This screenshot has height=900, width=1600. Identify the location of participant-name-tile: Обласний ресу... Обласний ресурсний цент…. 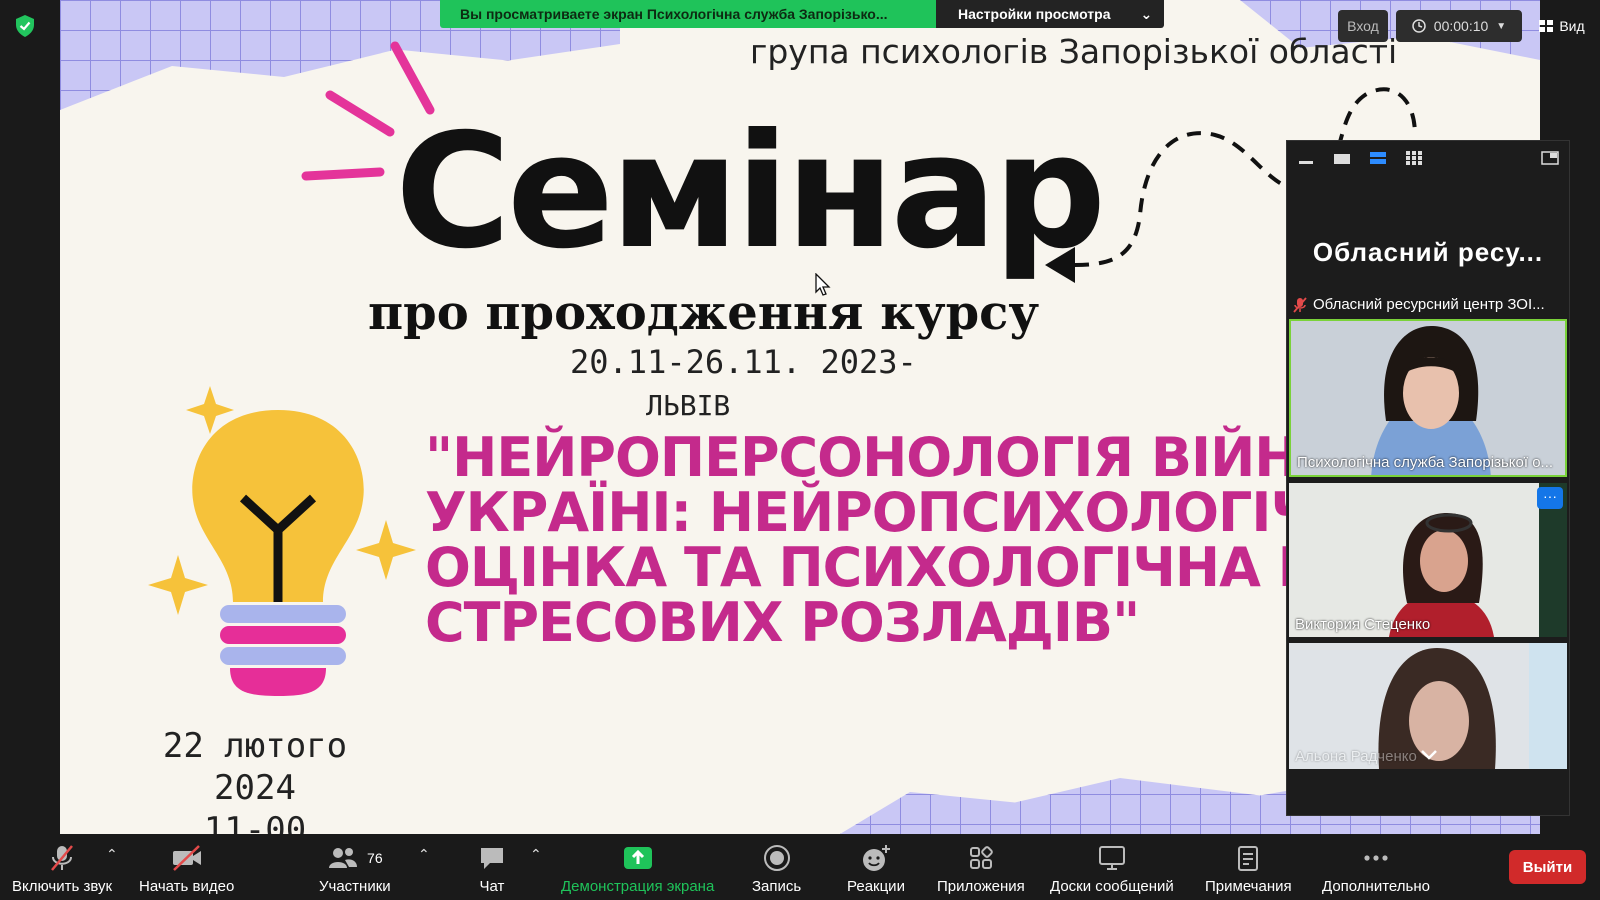
(1428, 246).